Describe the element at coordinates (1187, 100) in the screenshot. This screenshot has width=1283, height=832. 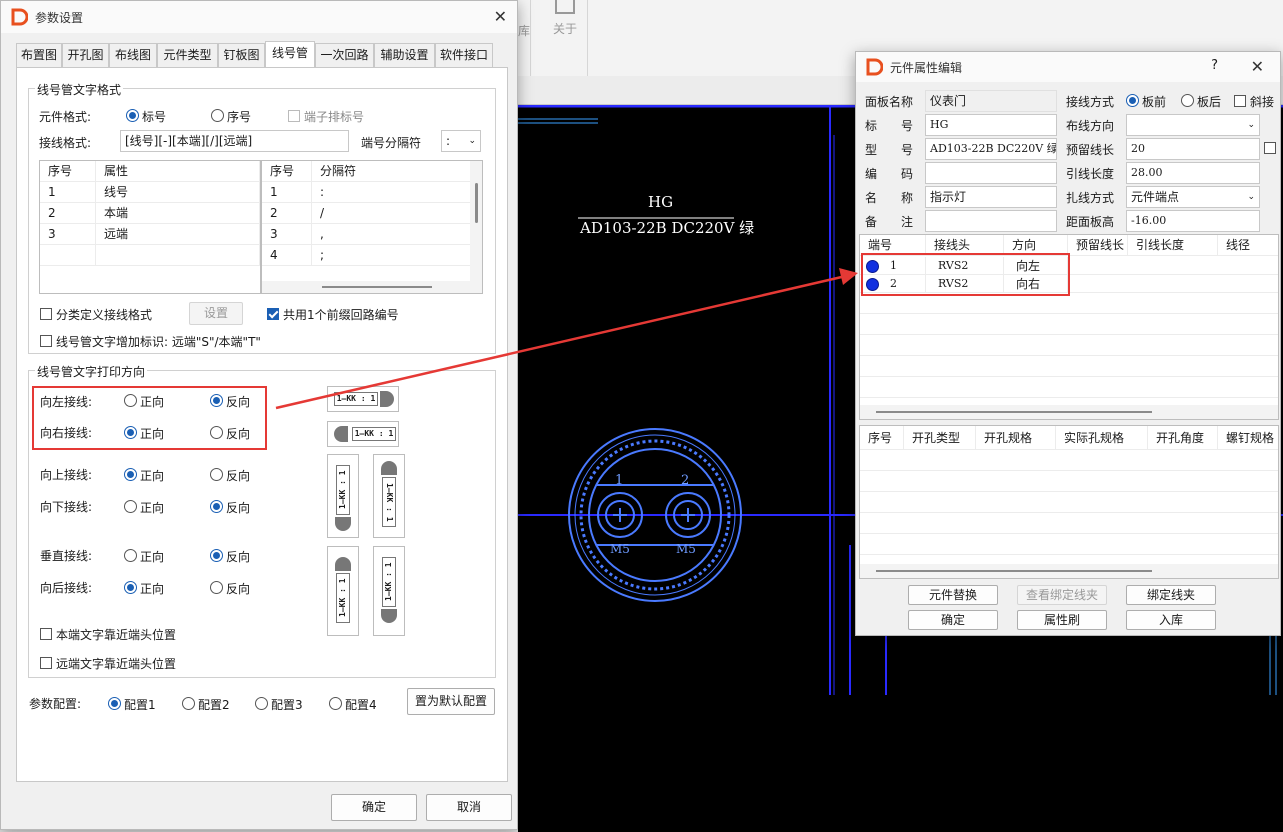
I see `wiring-back-radio` at that location.